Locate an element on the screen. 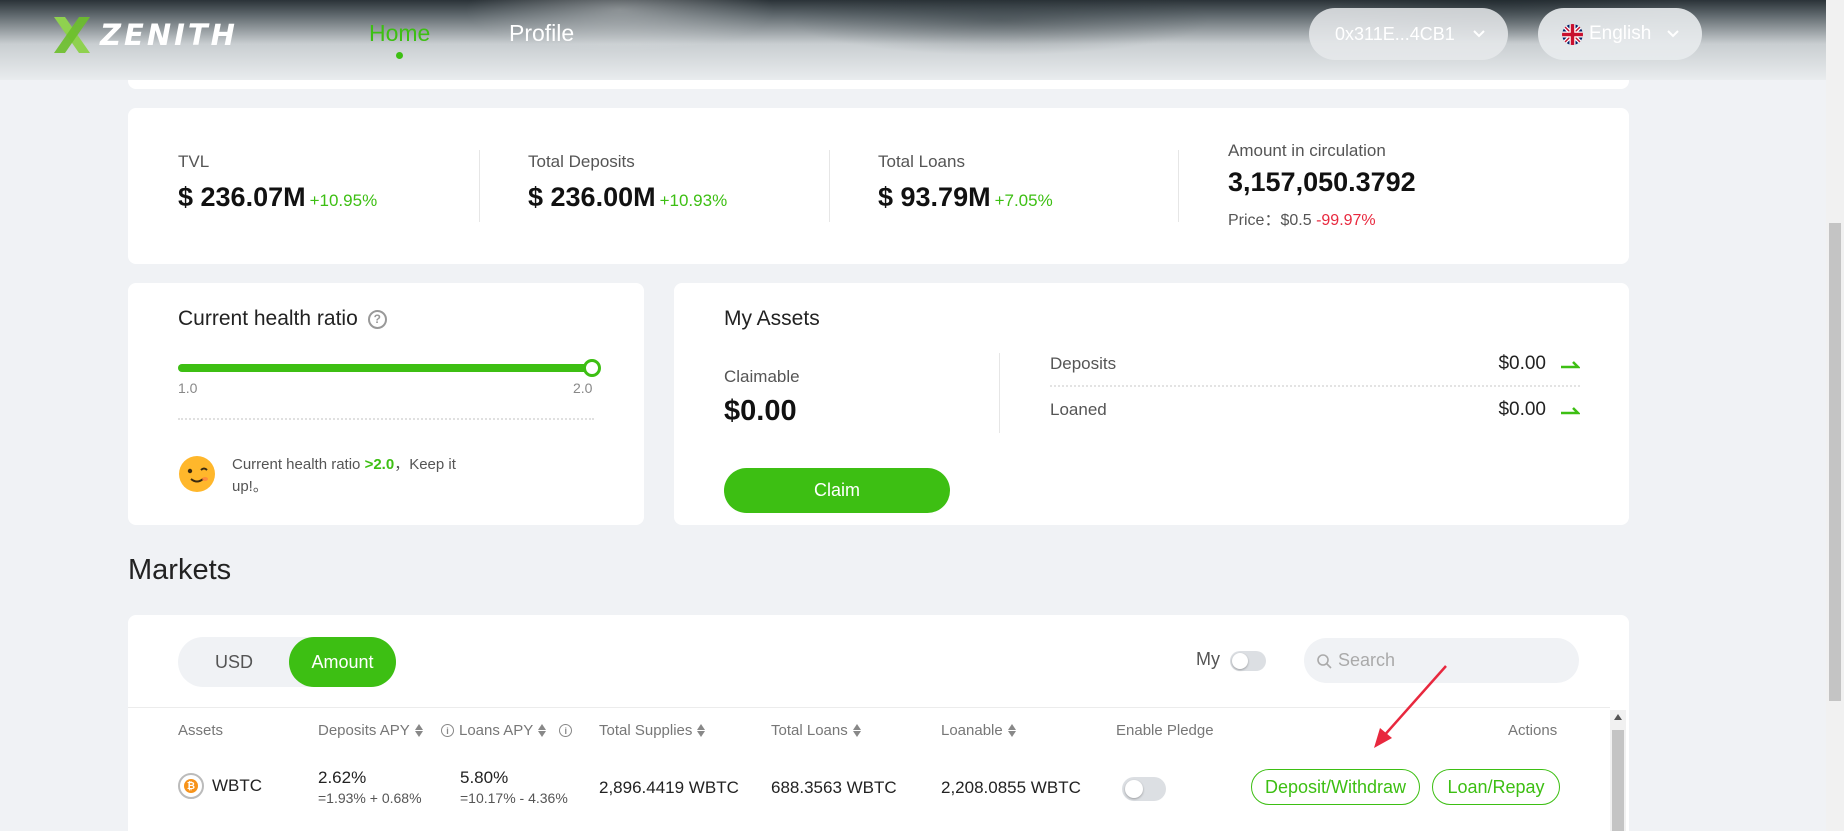 Image resolution: width=1844 pixels, height=831 pixels. col-total-loans: Total Loans is located at coordinates (816, 730).